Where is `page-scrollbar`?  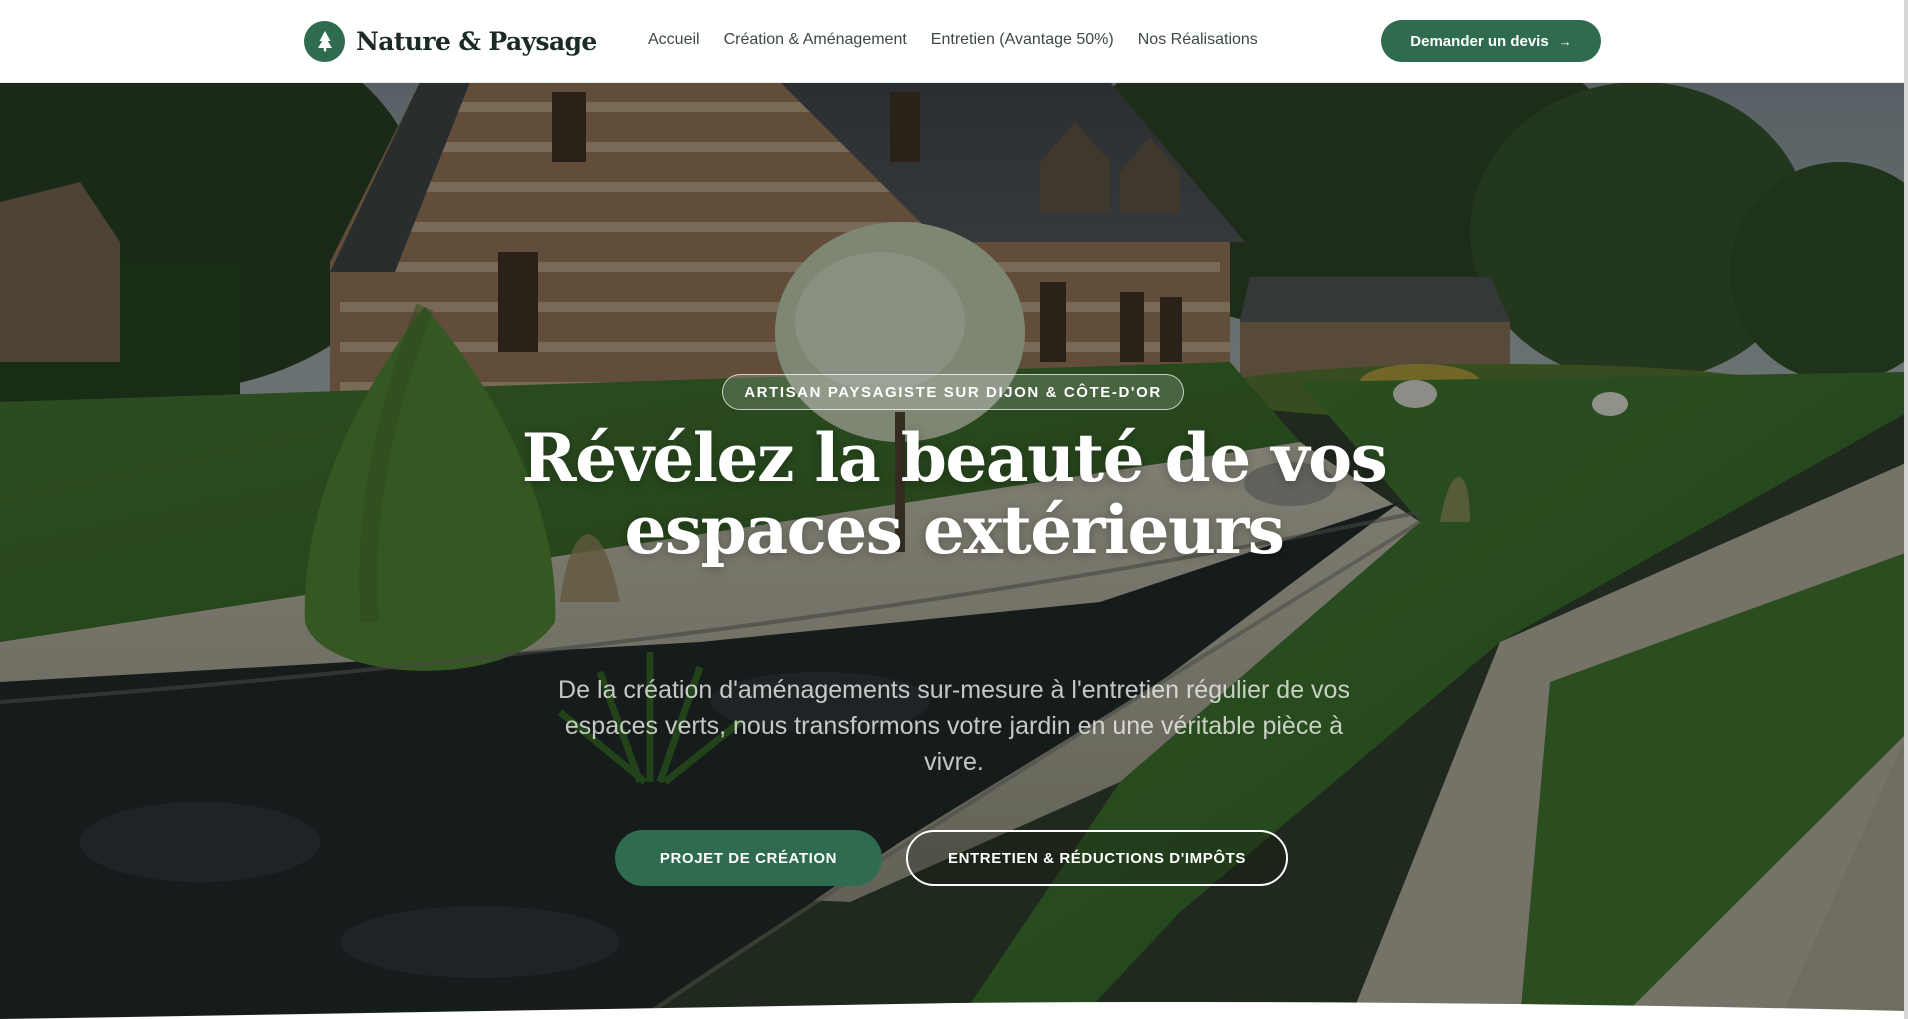
page-scrollbar is located at coordinates (1906, 509).